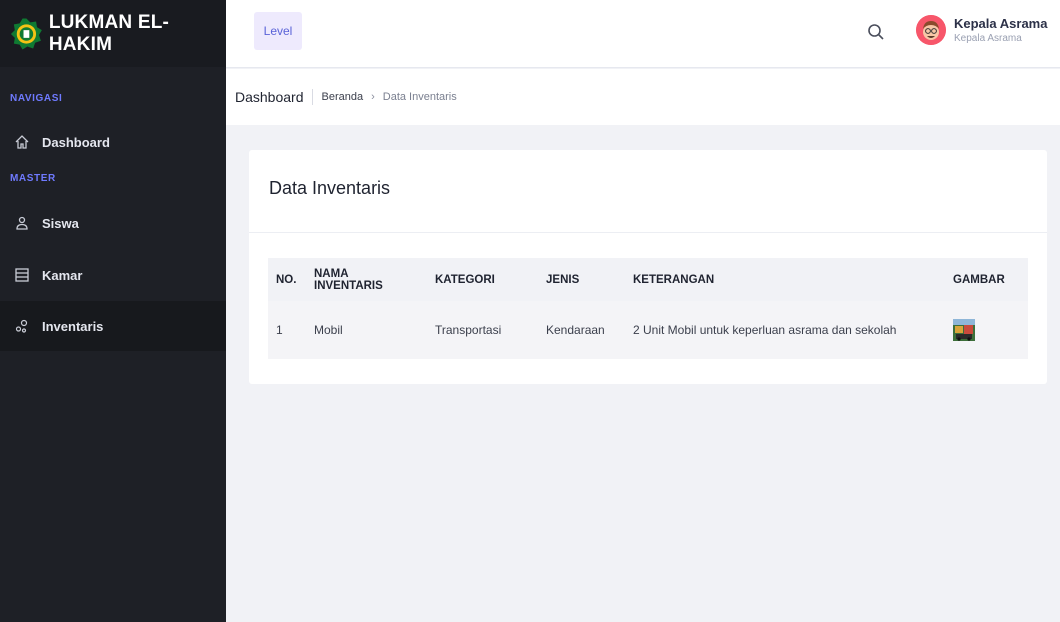 Image resolution: width=1060 pixels, height=622 pixels. I want to click on cell-jenis: Kendaraan, so click(581, 330).